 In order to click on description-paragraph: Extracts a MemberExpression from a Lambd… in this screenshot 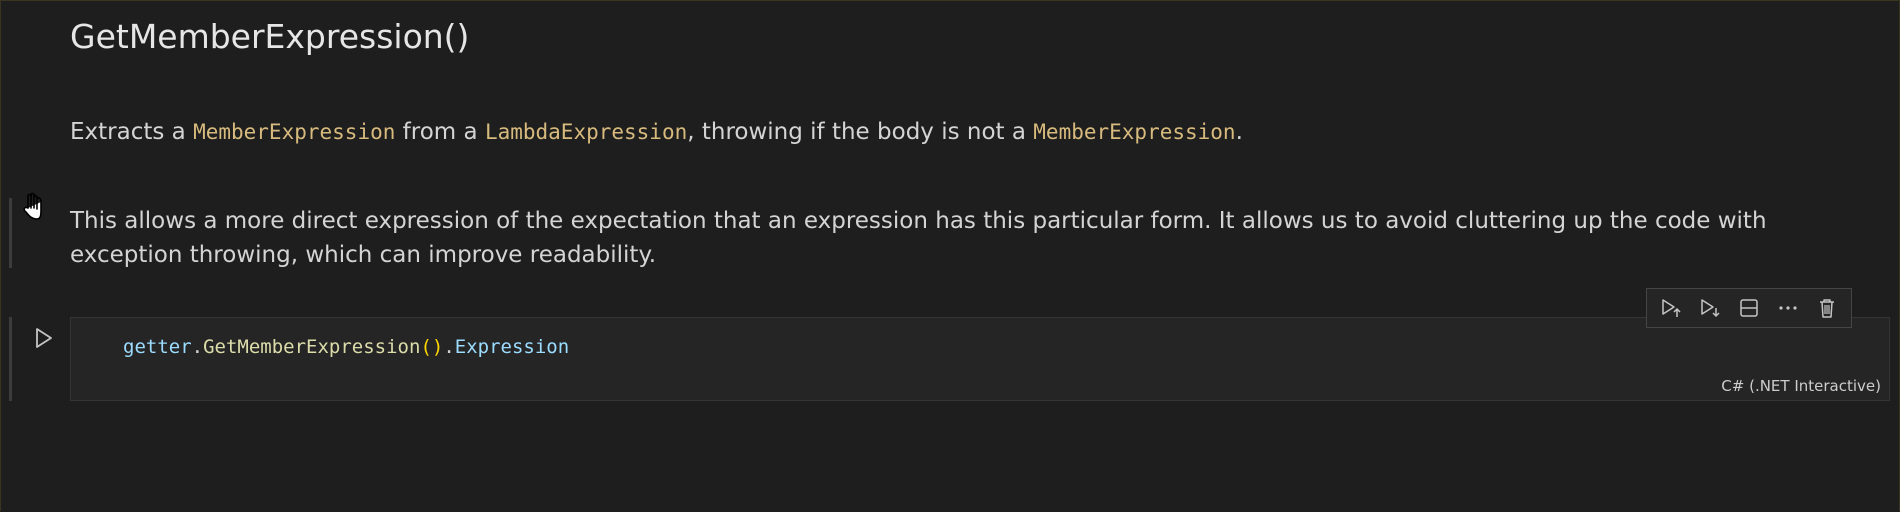, I will do `click(960, 132)`.